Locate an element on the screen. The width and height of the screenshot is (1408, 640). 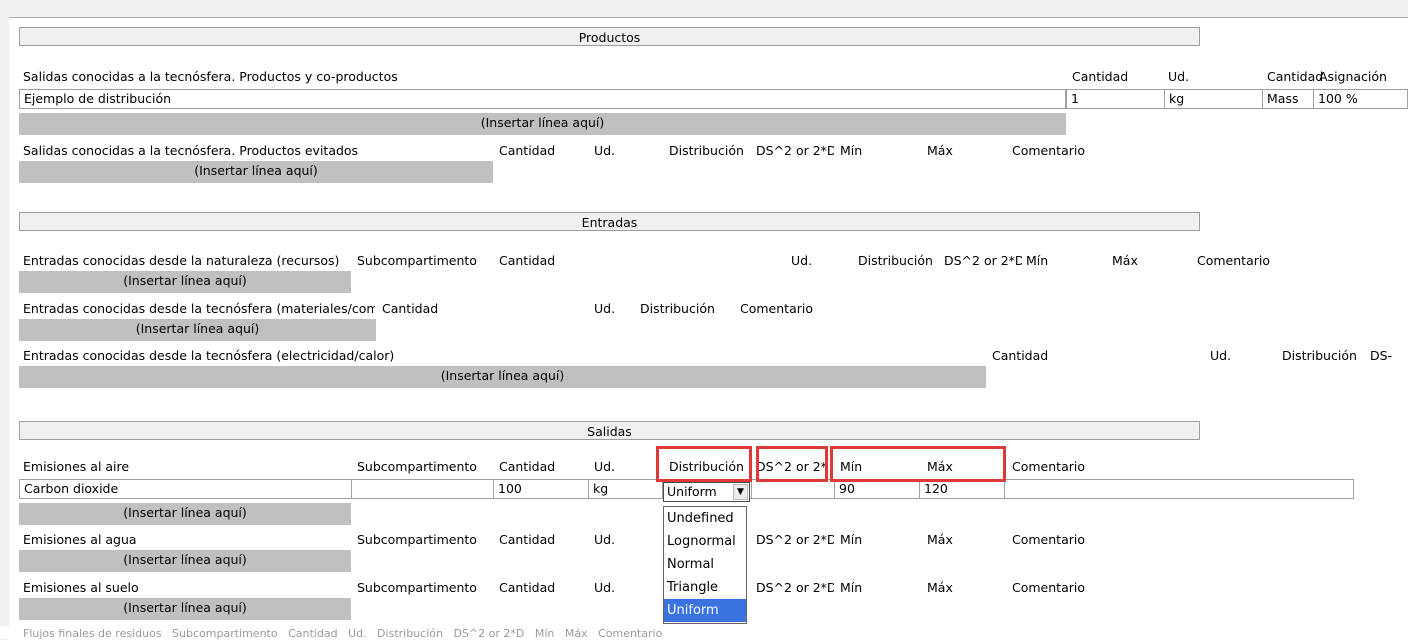
emission-ds-field is located at coordinates (793, 489).